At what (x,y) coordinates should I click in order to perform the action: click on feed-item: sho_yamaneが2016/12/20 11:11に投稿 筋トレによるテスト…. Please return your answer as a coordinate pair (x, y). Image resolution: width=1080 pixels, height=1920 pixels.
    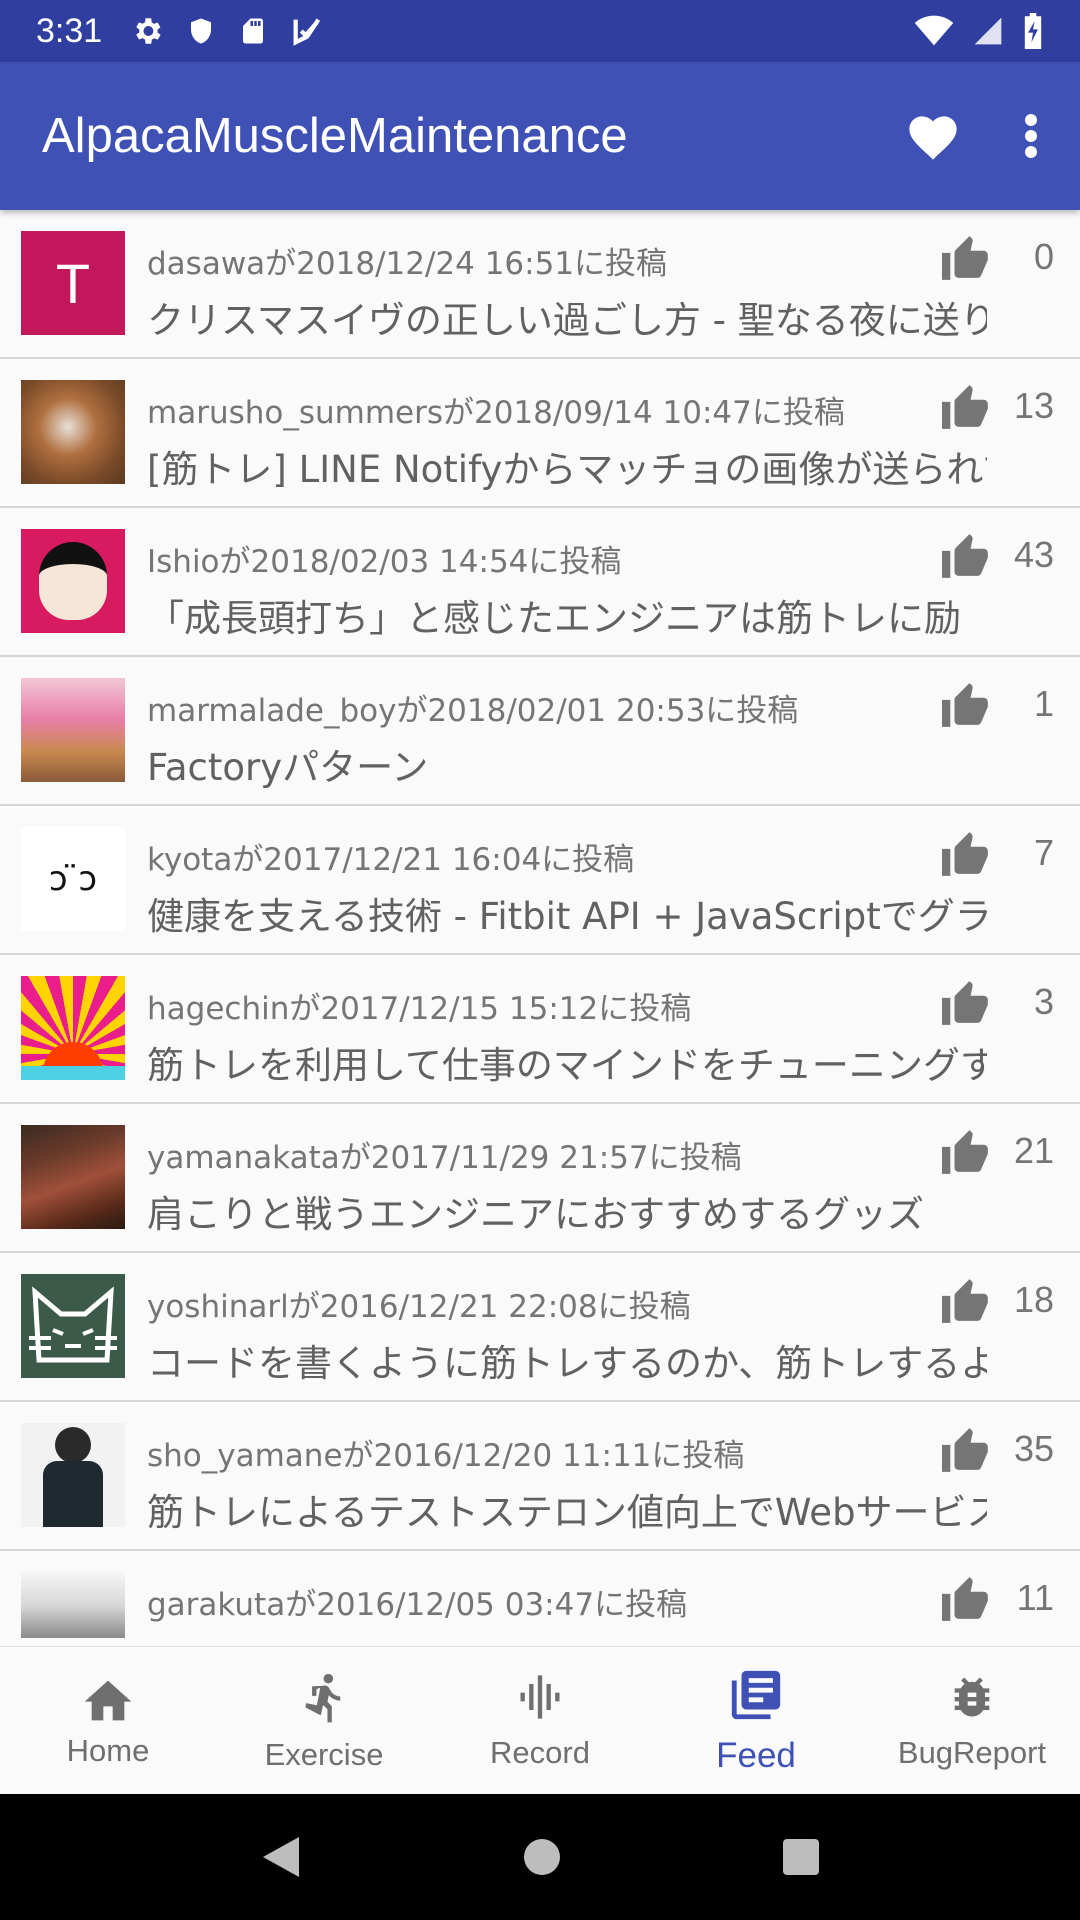
    Looking at the image, I should click on (540, 1476).